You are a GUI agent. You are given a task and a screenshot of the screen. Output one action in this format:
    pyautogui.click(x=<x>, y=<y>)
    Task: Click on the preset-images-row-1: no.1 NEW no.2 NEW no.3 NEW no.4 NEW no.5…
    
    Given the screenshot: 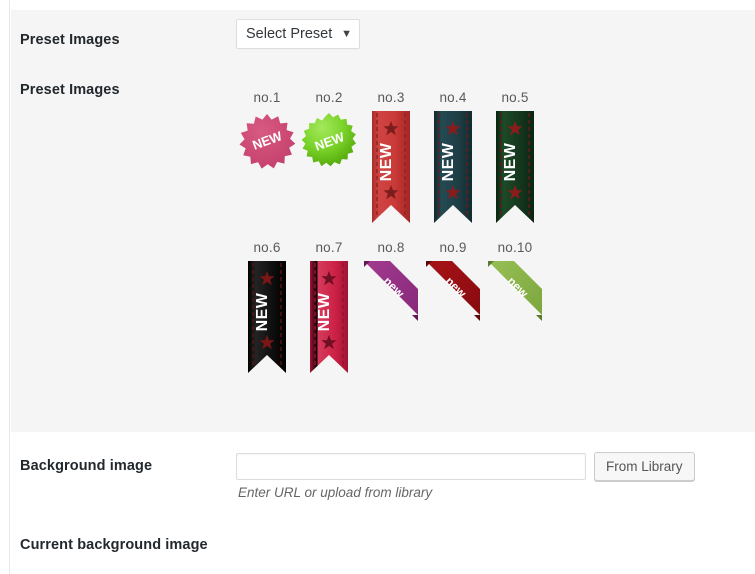 What is the action you would take?
    pyautogui.click(x=396, y=165)
    